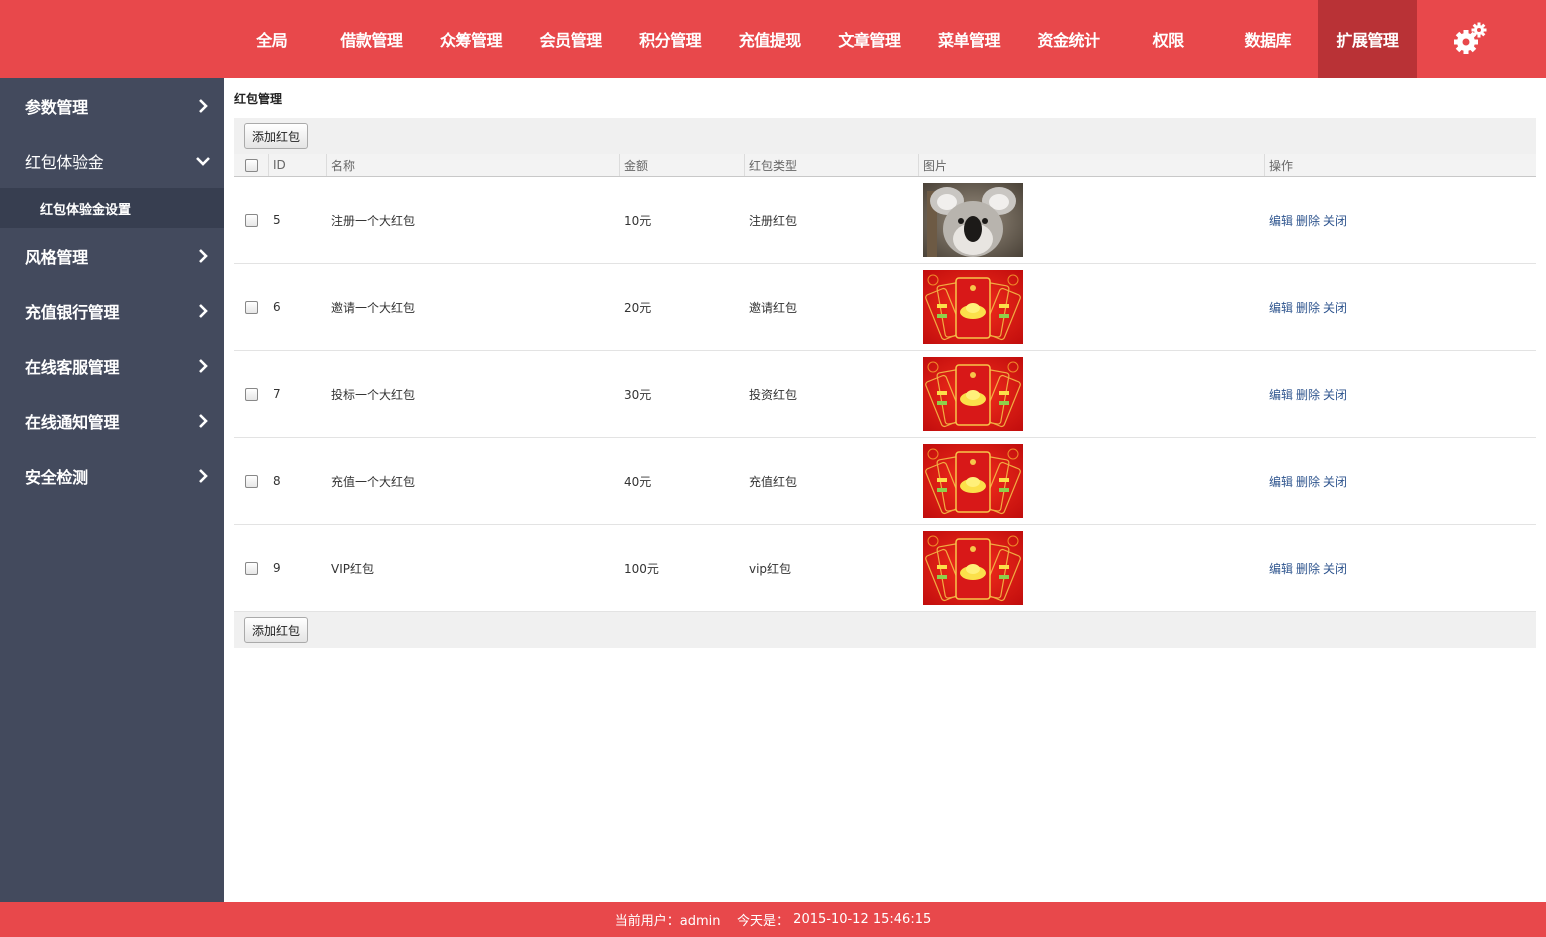 Image resolution: width=1546 pixels, height=937 pixels. I want to click on row-id: 7, so click(277, 394).